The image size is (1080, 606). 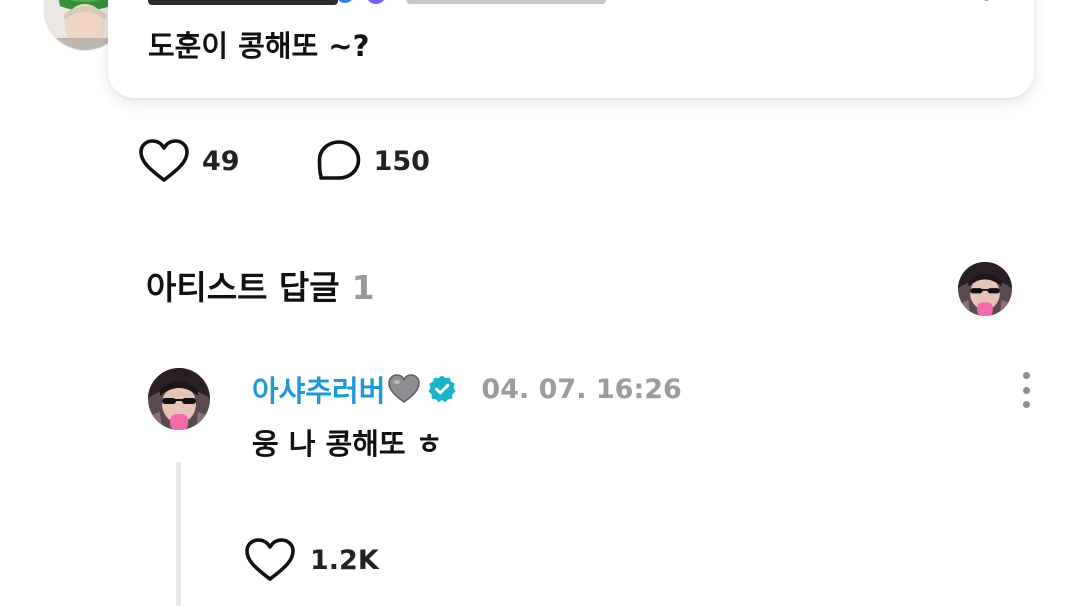 What do you see at coordinates (318, 389) in the screenshot?
I see `reply-author-name: 아샤추러버` at bounding box center [318, 389].